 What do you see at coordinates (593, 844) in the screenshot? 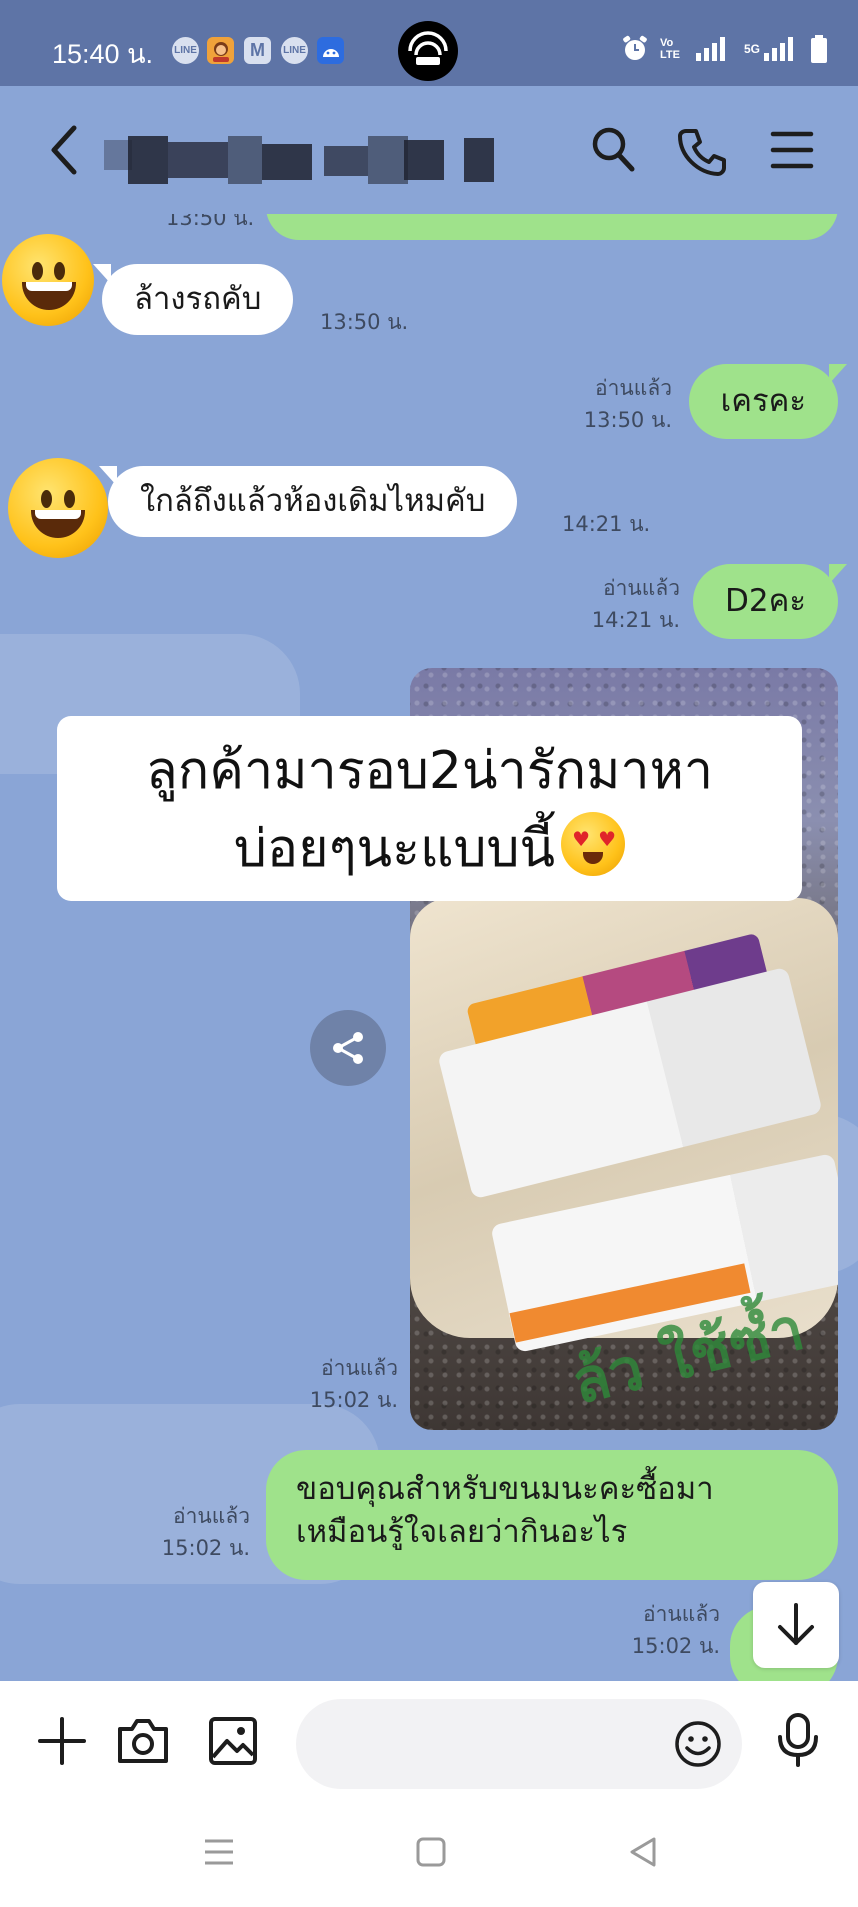
I see `heart-eyes-emoji-icon: ♥ ♥` at bounding box center [593, 844].